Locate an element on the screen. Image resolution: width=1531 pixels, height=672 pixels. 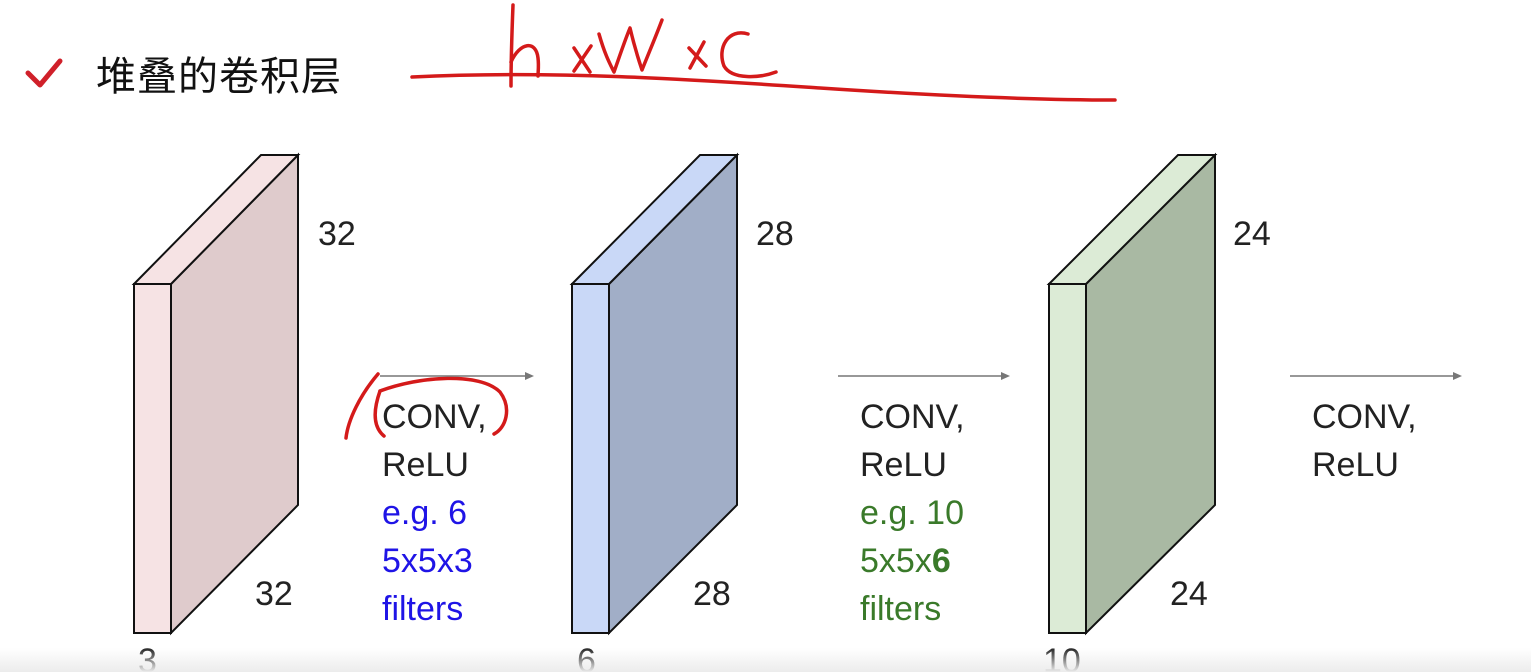
volume-input is located at coordinates (216, 394).